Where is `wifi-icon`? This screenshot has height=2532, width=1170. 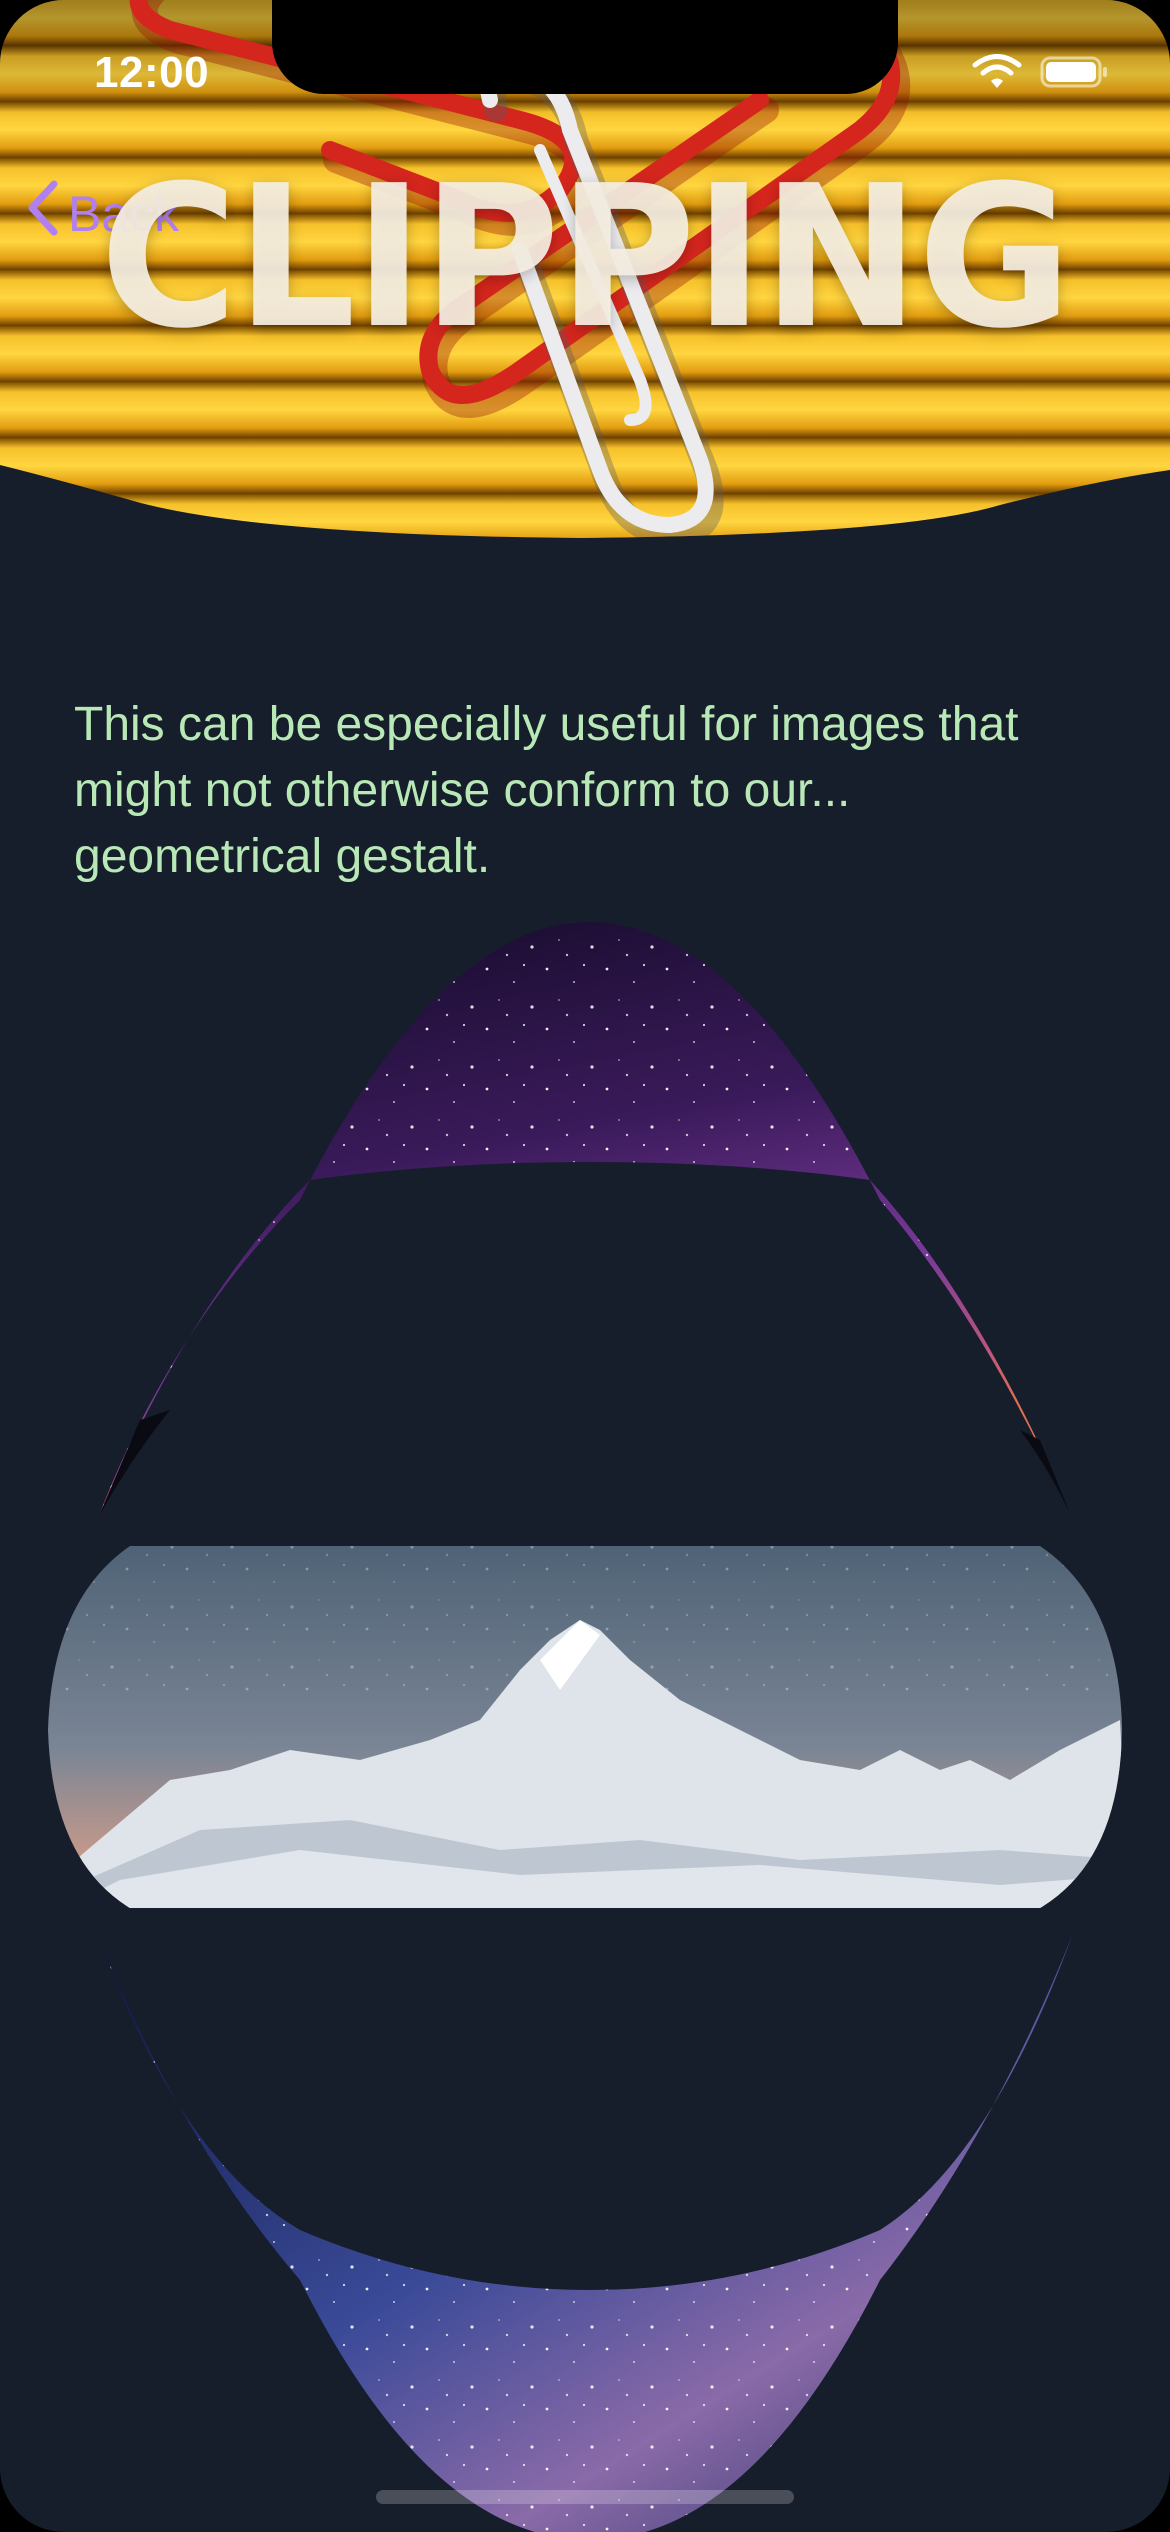
wifi-icon is located at coordinates (997, 74).